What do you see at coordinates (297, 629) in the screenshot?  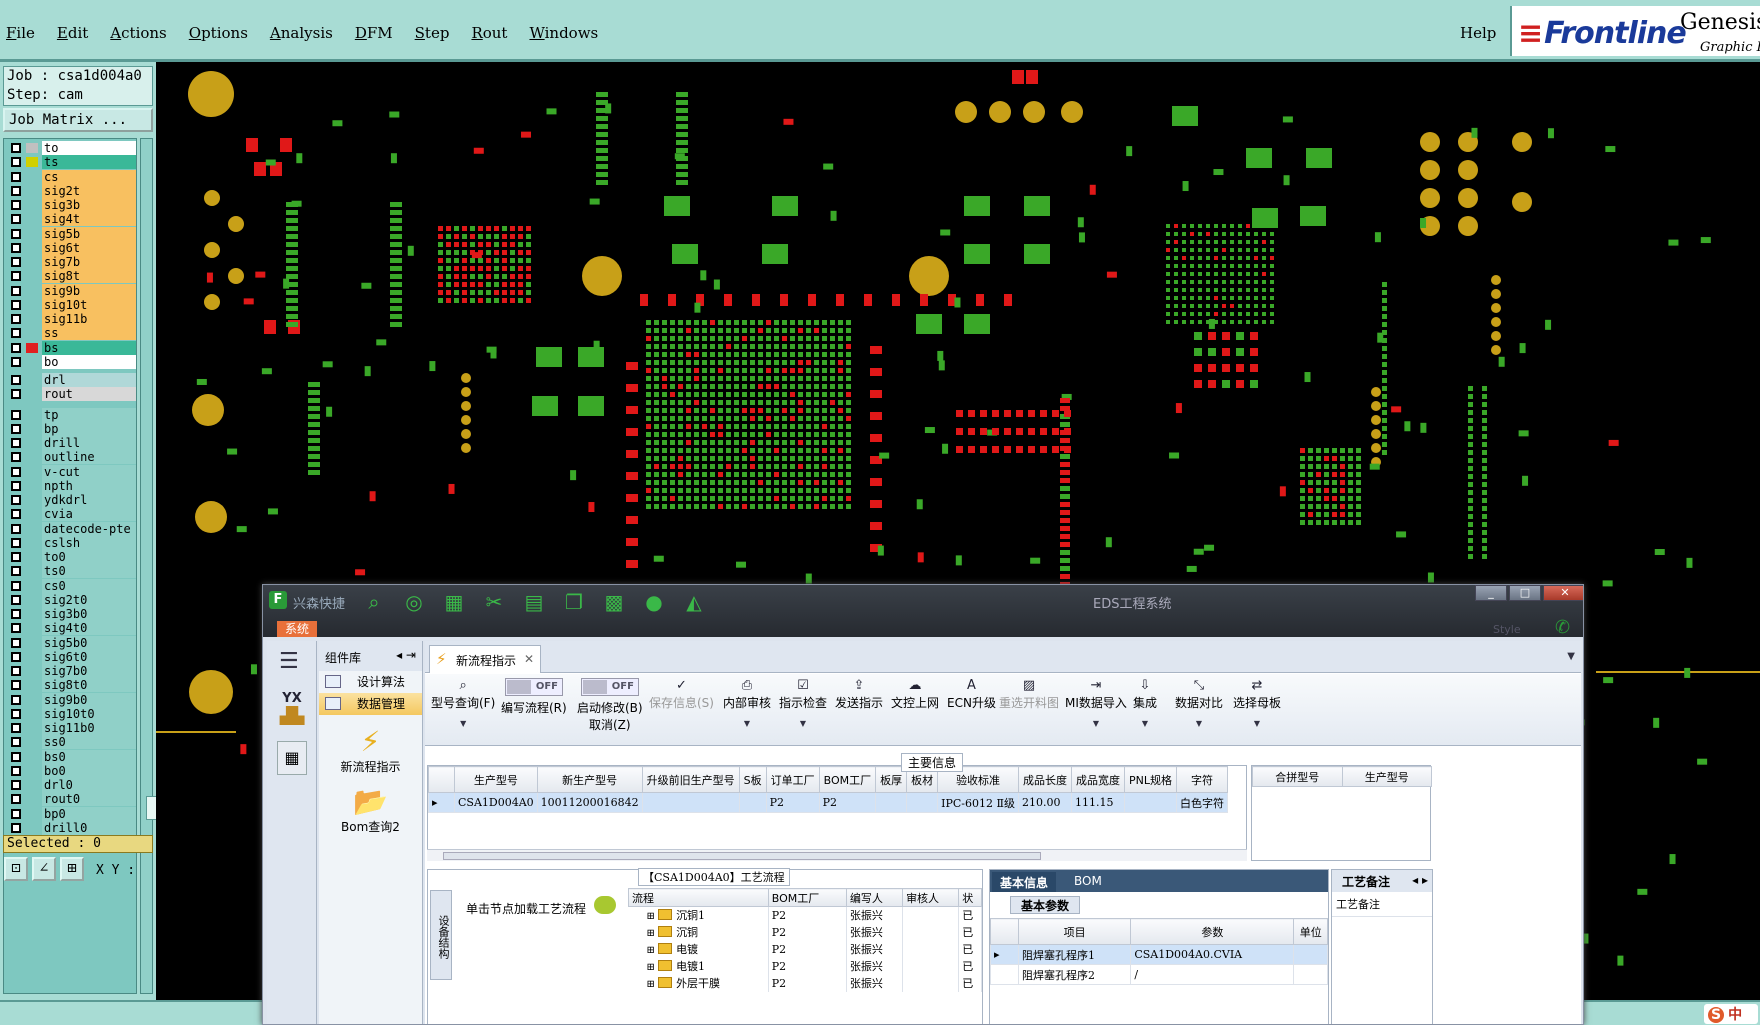 I see `system-button: 系统` at bounding box center [297, 629].